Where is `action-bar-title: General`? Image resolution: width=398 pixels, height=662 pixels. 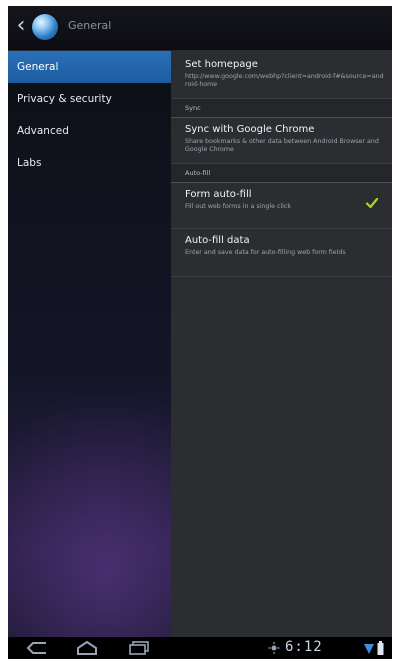 action-bar-title: General is located at coordinates (90, 25).